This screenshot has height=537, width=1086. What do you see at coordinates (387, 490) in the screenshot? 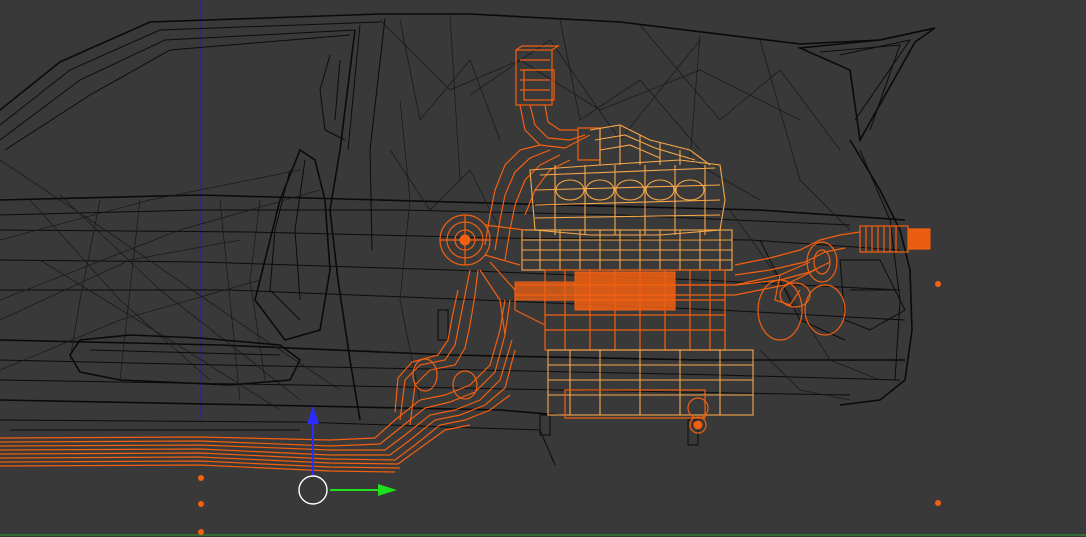
I see `x-arrow-head` at bounding box center [387, 490].